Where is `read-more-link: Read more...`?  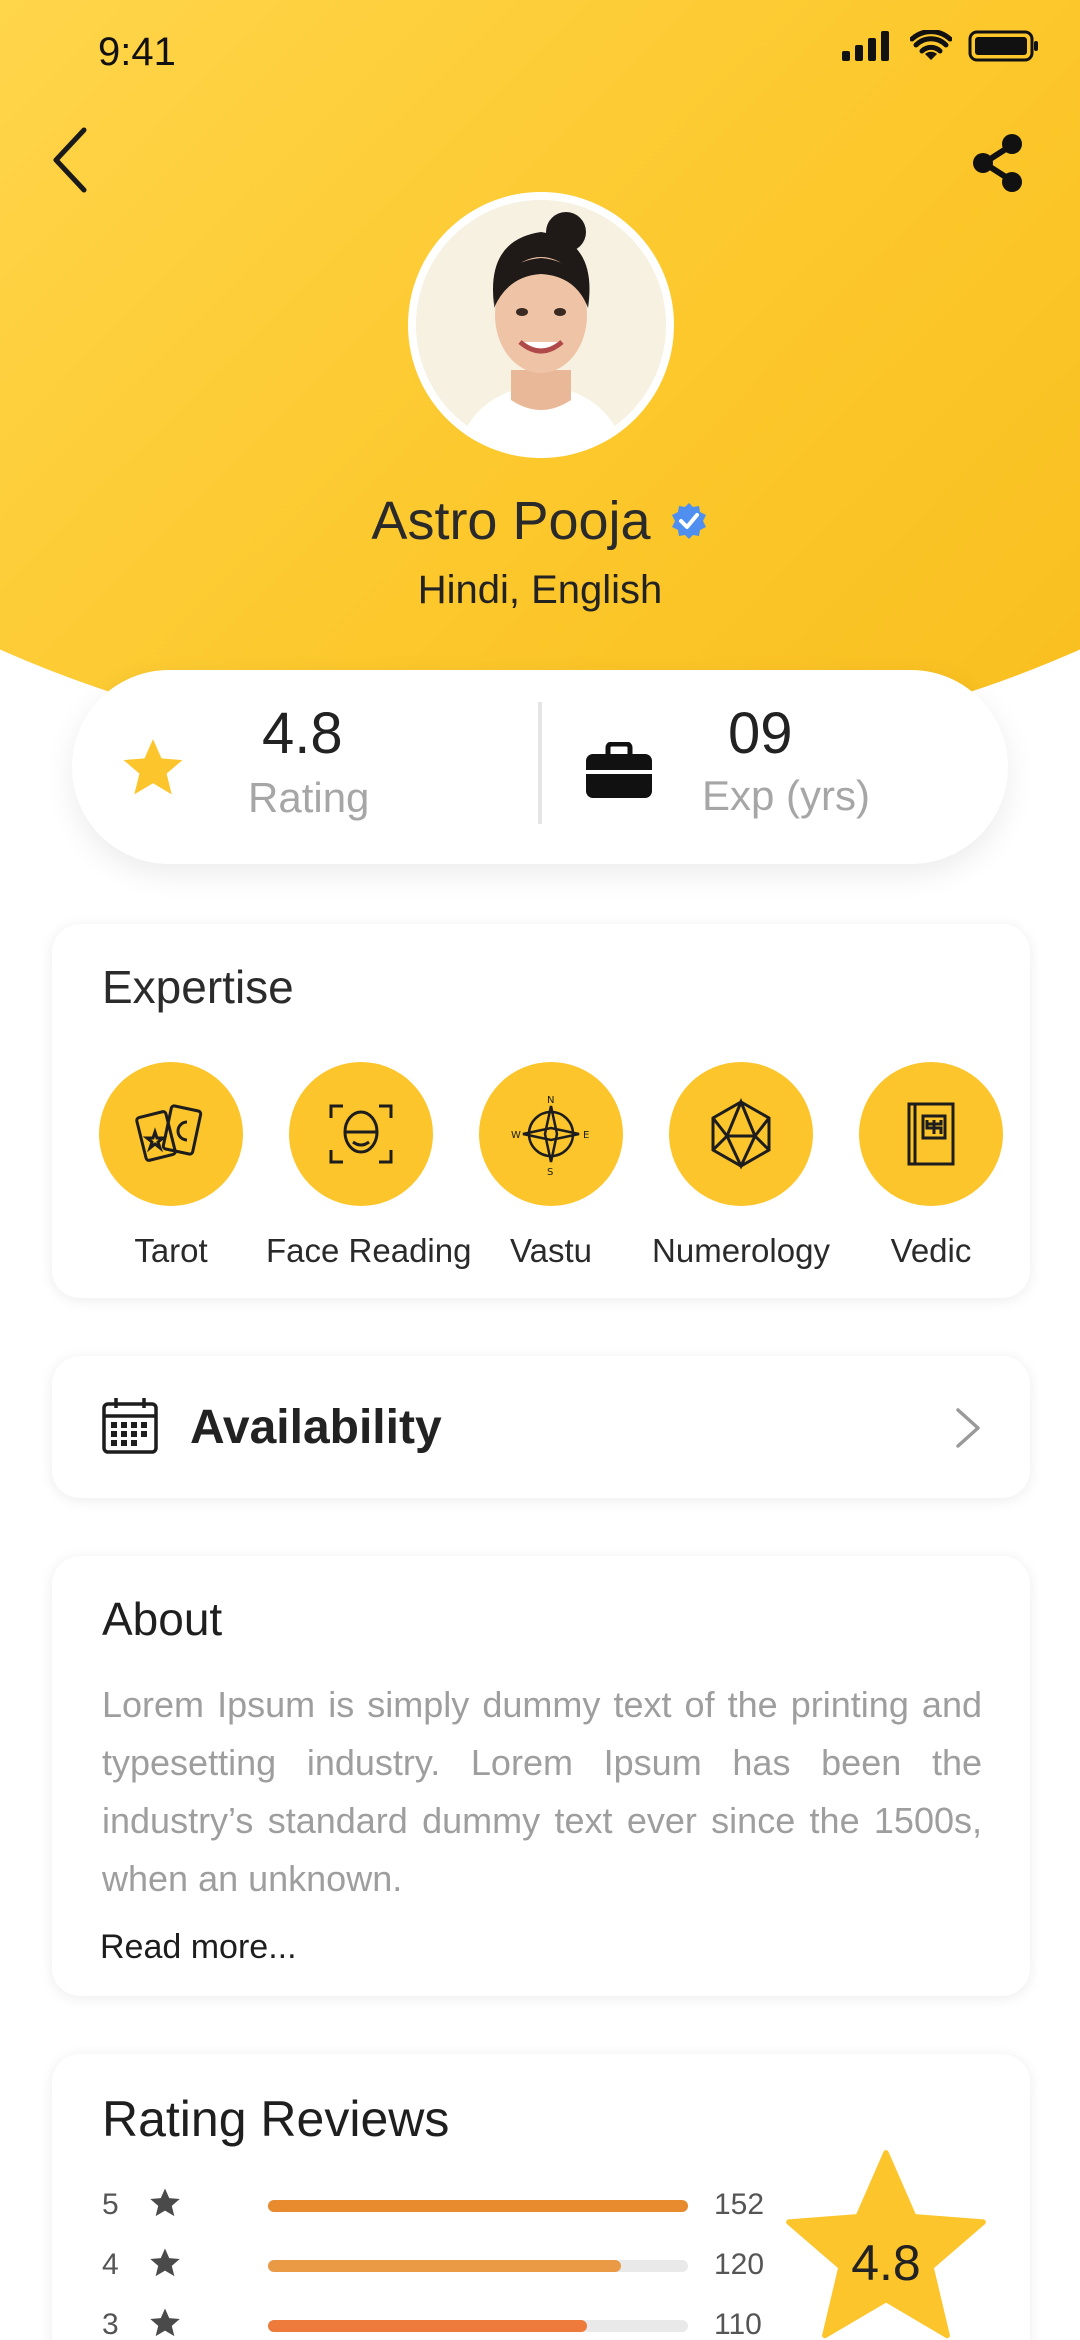 read-more-link: Read more... is located at coordinates (198, 1947).